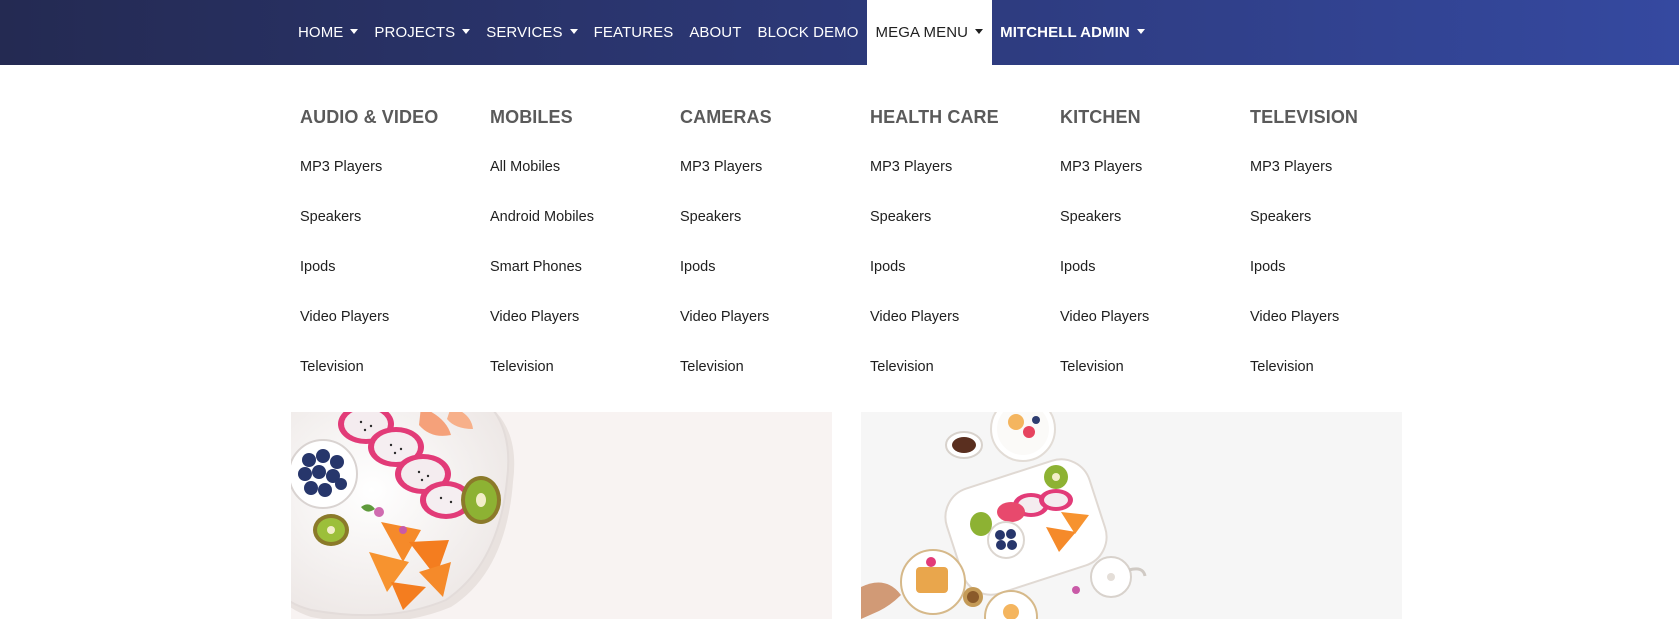 This screenshot has height=619, width=1679. I want to click on nav-user-menu: MITCHELL ADMIN, so click(1072, 32).